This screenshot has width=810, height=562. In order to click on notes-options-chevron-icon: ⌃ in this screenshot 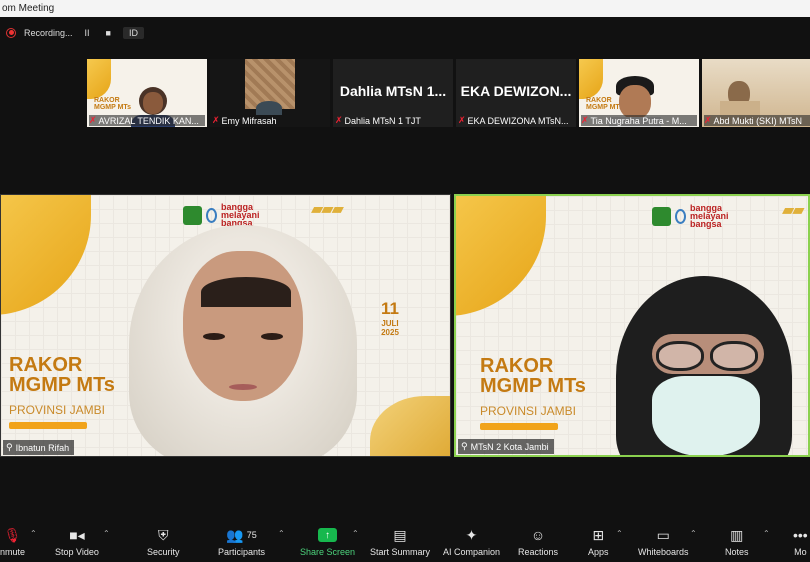, I will do `click(766, 533)`.